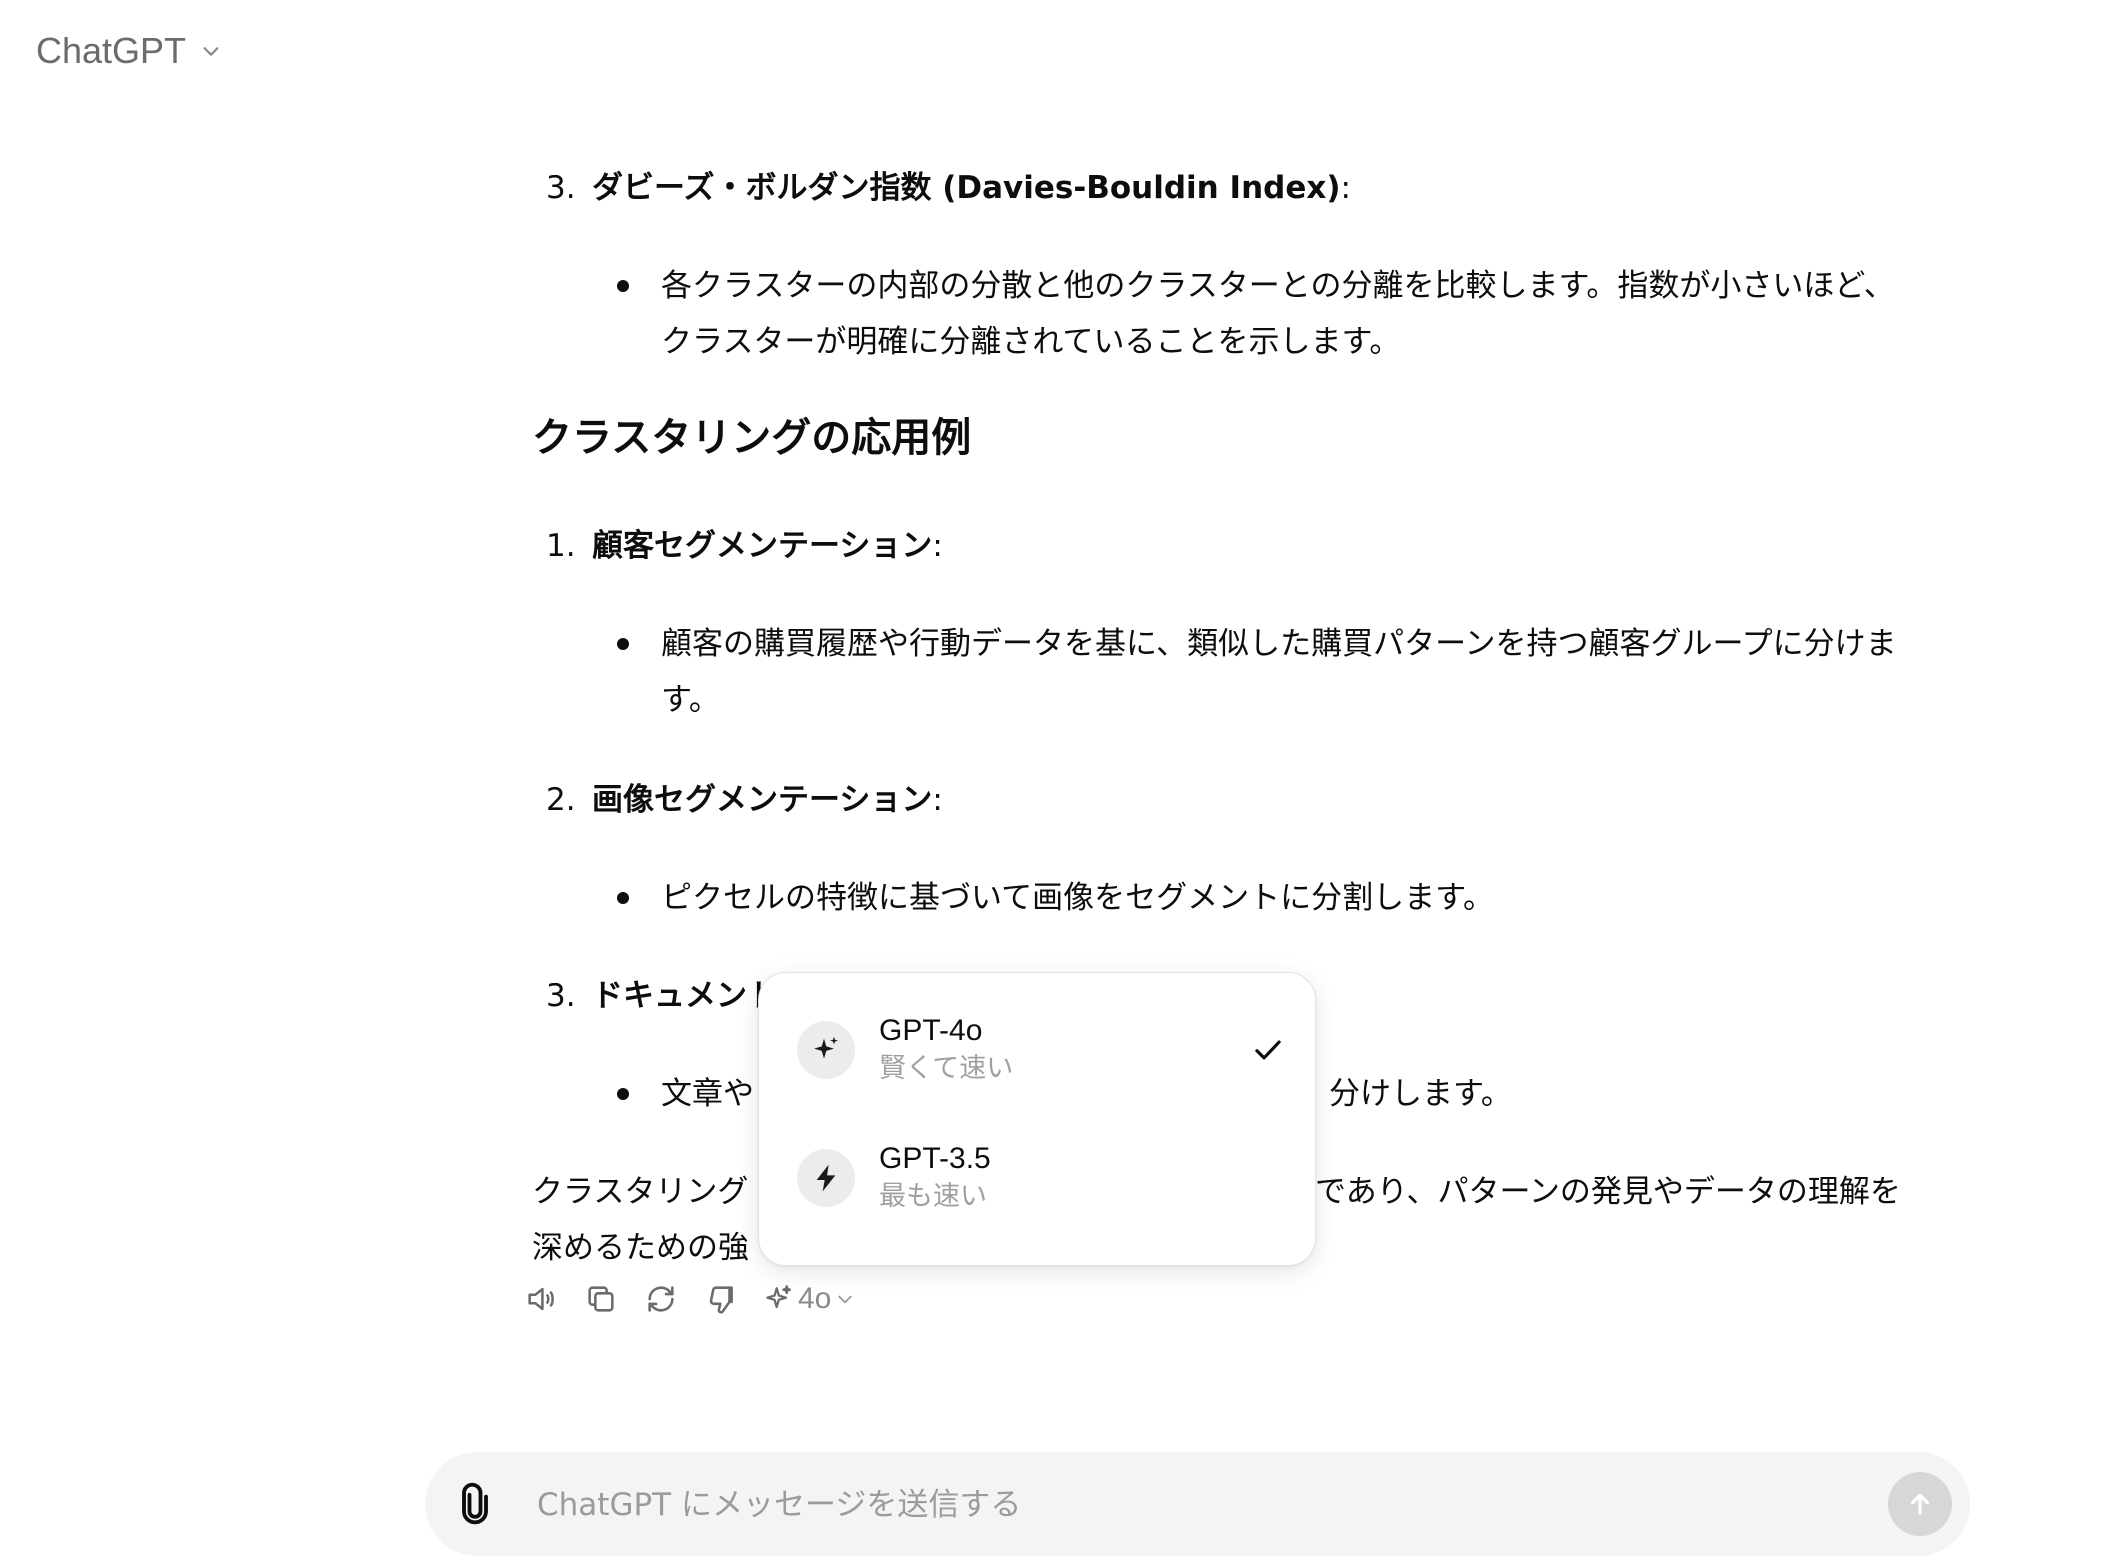 This screenshot has width=2106, height=1556. I want to click on model-option-text: GPT-3.5 最も速い, so click(935, 1178).